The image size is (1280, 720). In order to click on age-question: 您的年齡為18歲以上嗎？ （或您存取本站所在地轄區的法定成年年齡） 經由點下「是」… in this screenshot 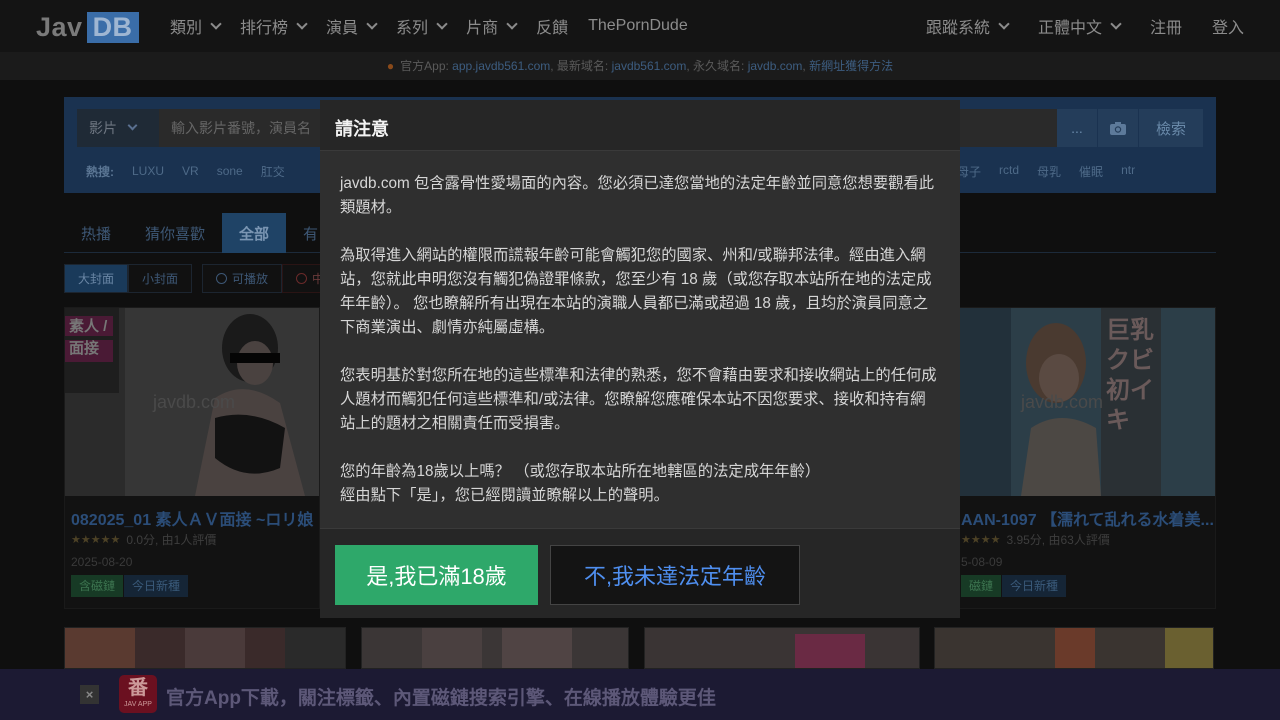, I will do `click(640, 484)`.